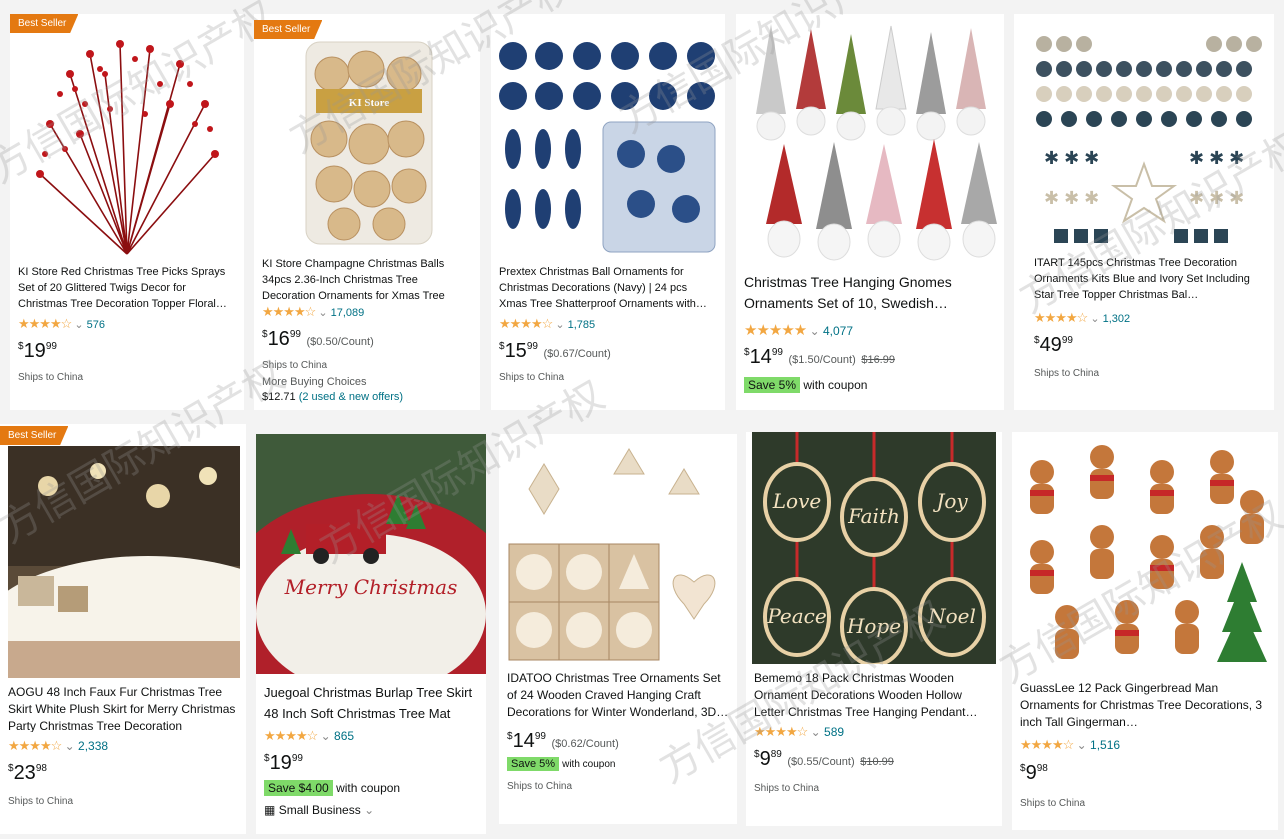 The height and width of the screenshot is (839, 1284). Describe the element at coordinates (340, 342) in the screenshot. I see `unit-price: ($0.50/Count)` at that location.